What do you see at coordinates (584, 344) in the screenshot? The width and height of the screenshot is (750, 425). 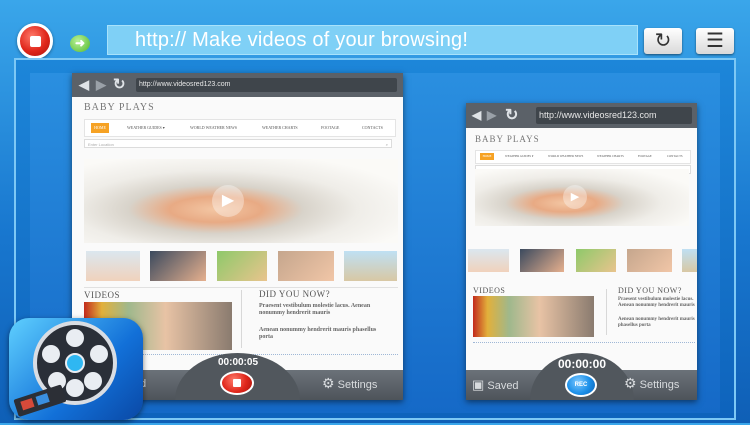 I see `footer-links` at bounding box center [584, 344].